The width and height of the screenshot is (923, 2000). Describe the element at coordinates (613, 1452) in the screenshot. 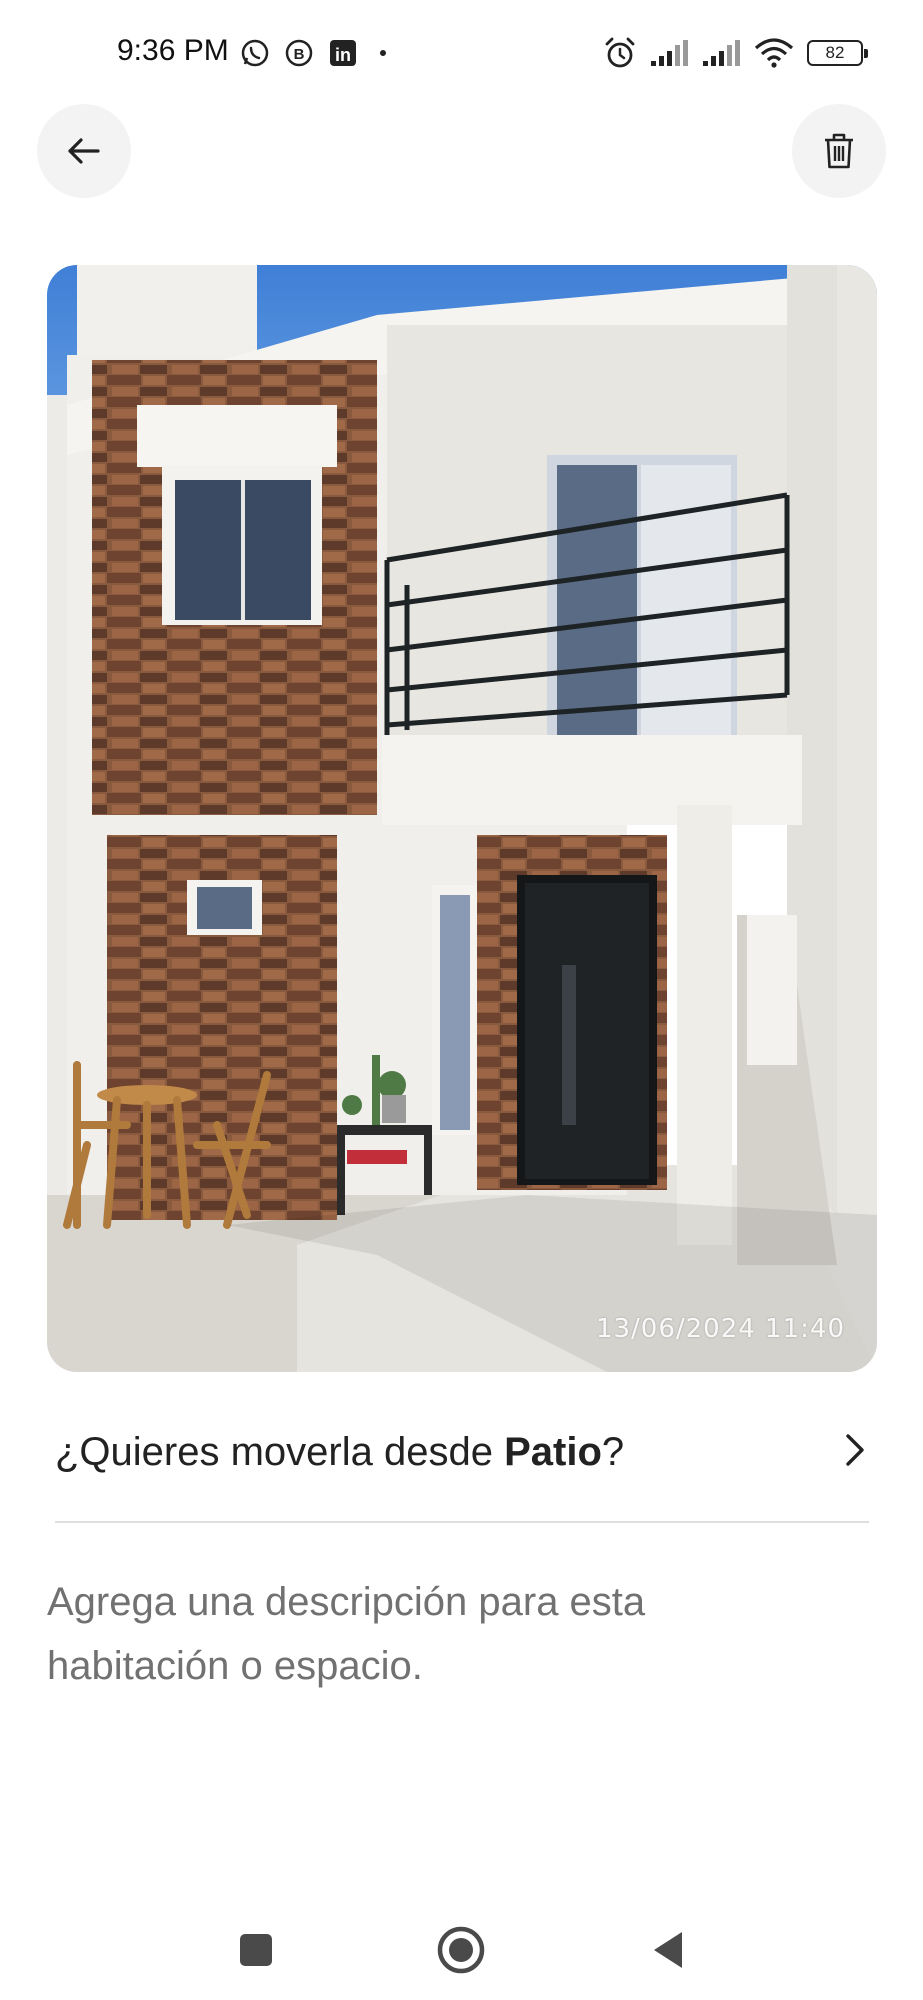

I see `move-prompt-suffix: ?` at that location.